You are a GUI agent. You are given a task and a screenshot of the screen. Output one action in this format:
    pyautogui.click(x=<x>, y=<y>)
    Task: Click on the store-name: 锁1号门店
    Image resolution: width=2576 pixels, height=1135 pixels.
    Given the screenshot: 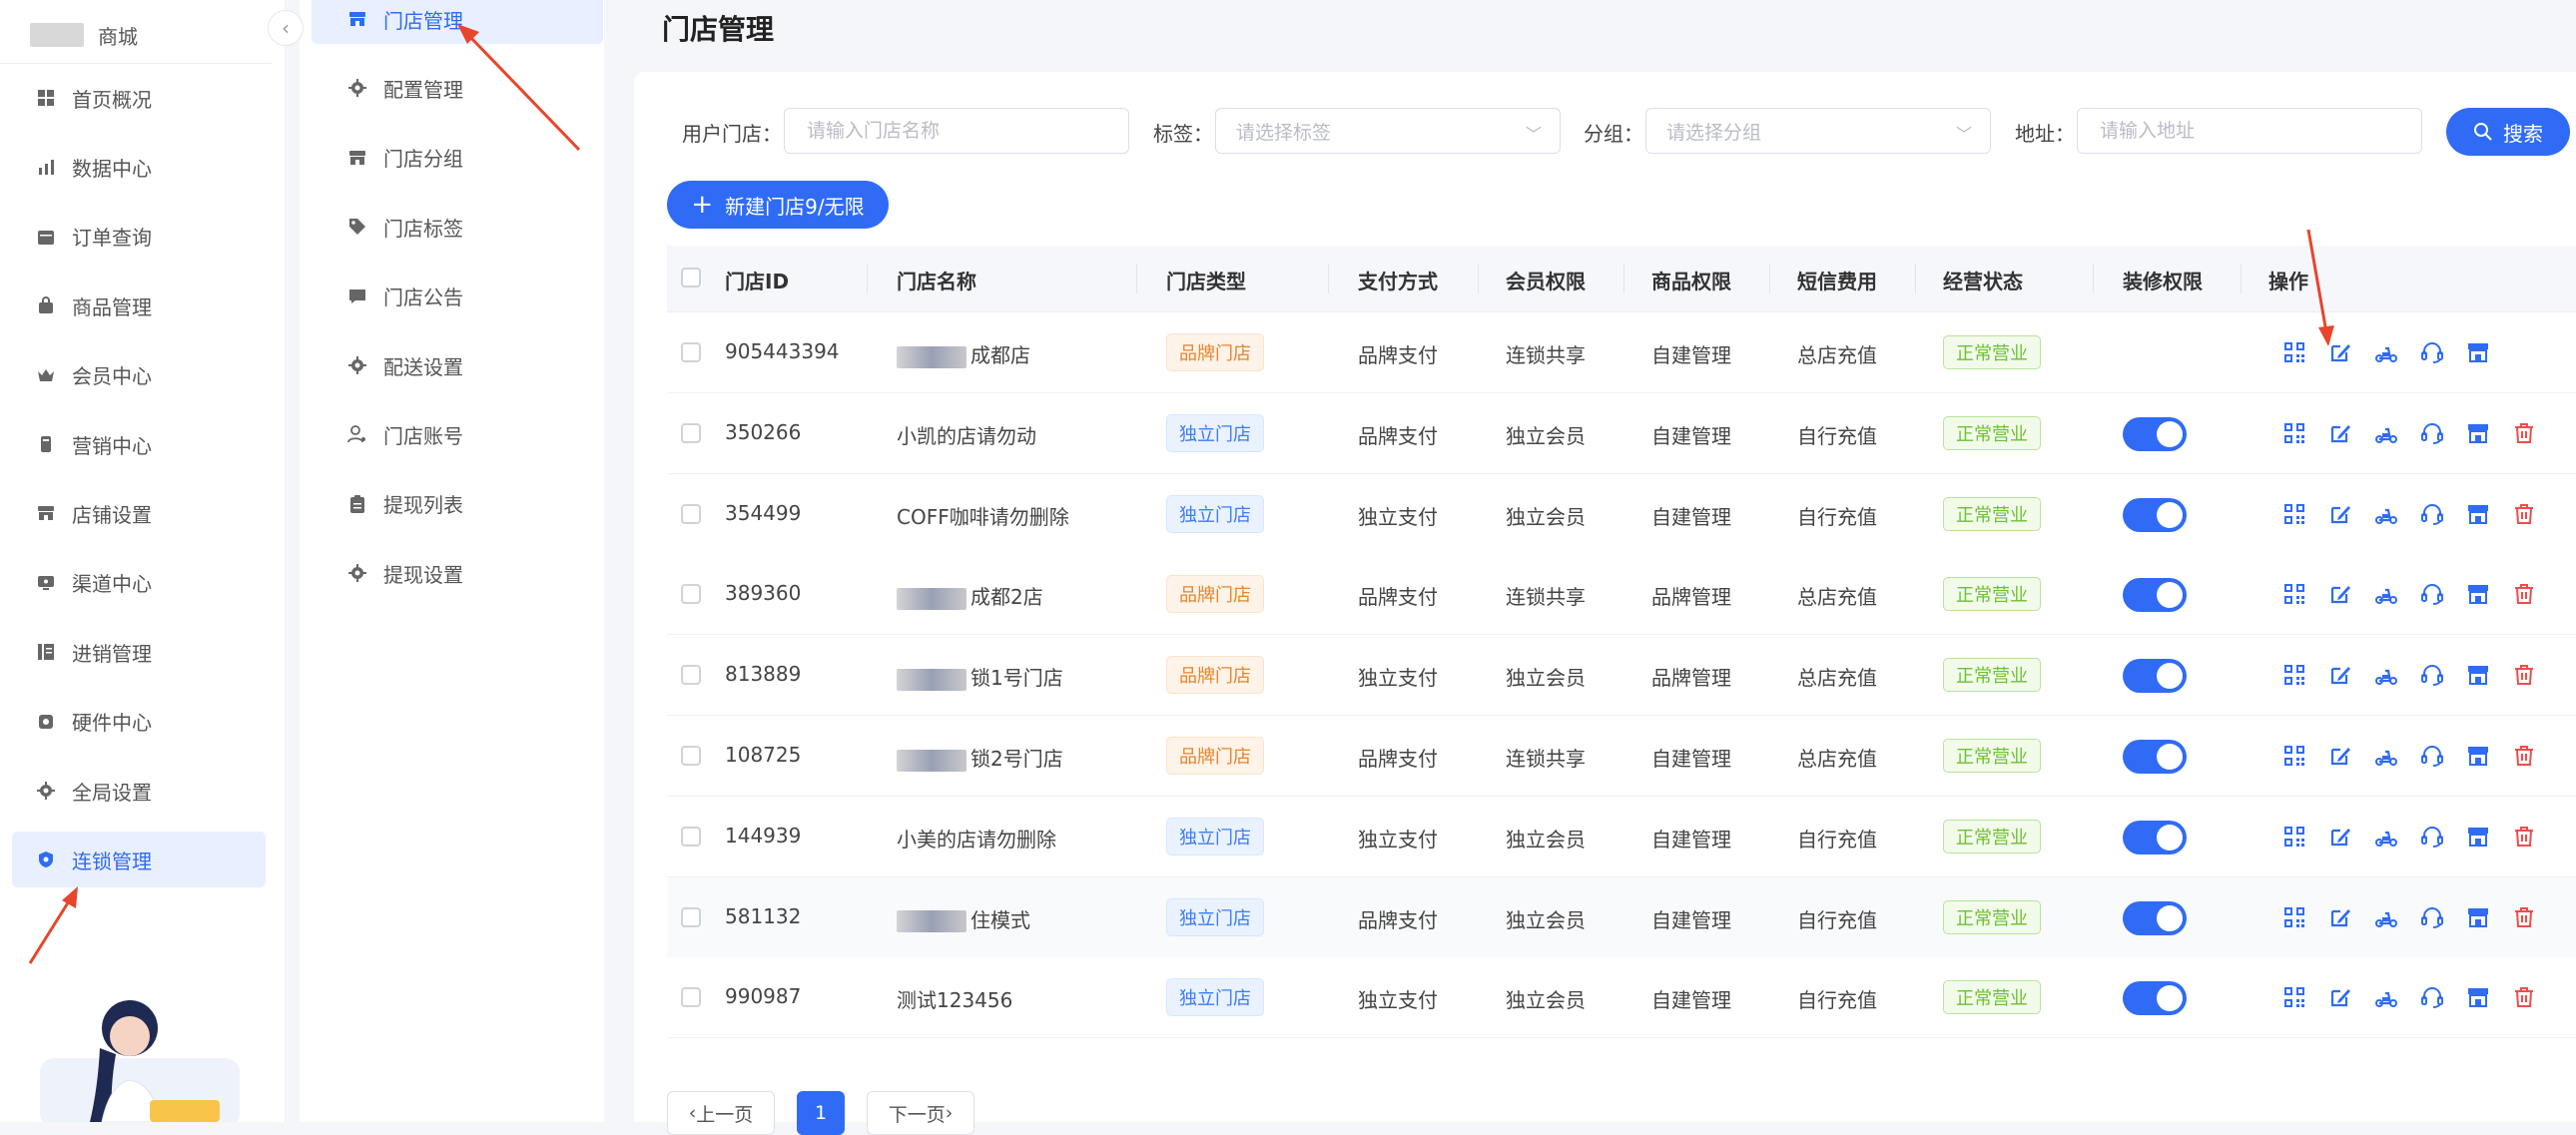 What is the action you would take?
    pyautogui.click(x=980, y=676)
    